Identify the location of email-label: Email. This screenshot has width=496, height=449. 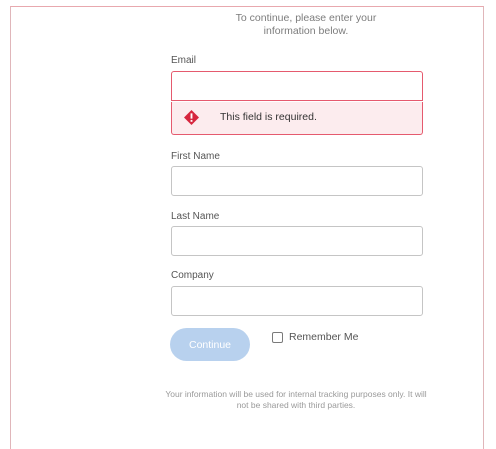
(184, 60).